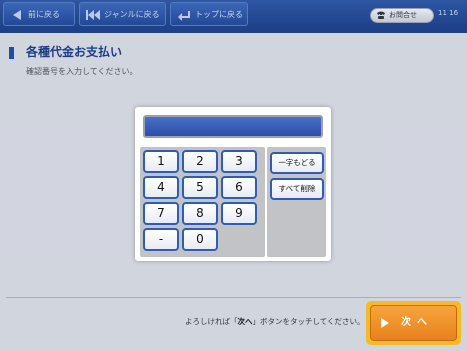 The width and height of the screenshot is (467, 351). I want to click on next-button-frame: 次へ, so click(413, 323).